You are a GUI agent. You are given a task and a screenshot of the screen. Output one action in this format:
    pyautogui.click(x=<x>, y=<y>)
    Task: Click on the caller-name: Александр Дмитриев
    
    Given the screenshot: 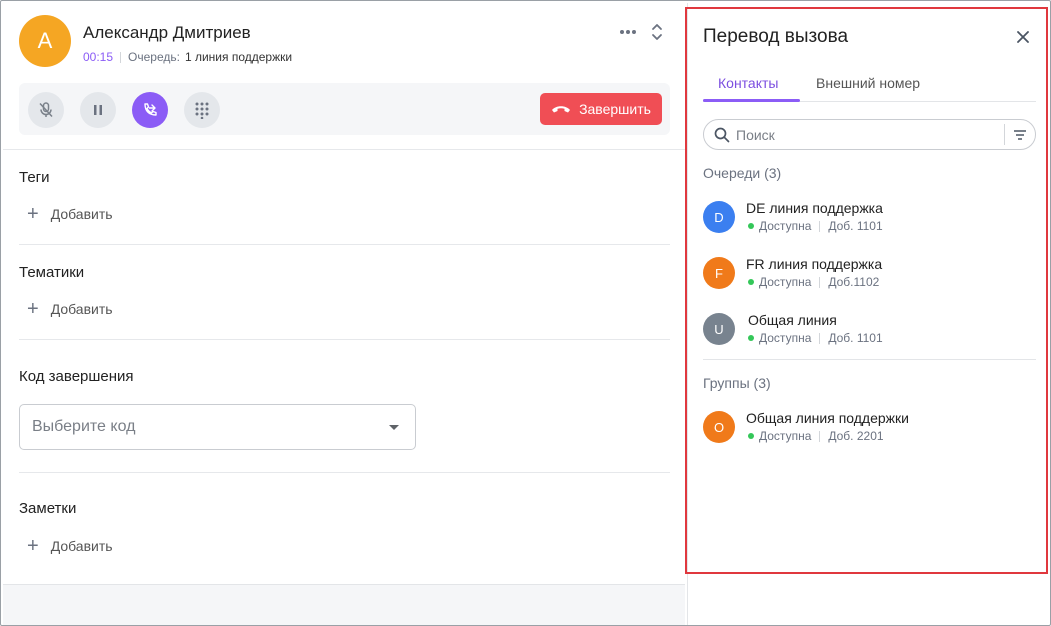 What is the action you would take?
    pyautogui.click(x=167, y=32)
    